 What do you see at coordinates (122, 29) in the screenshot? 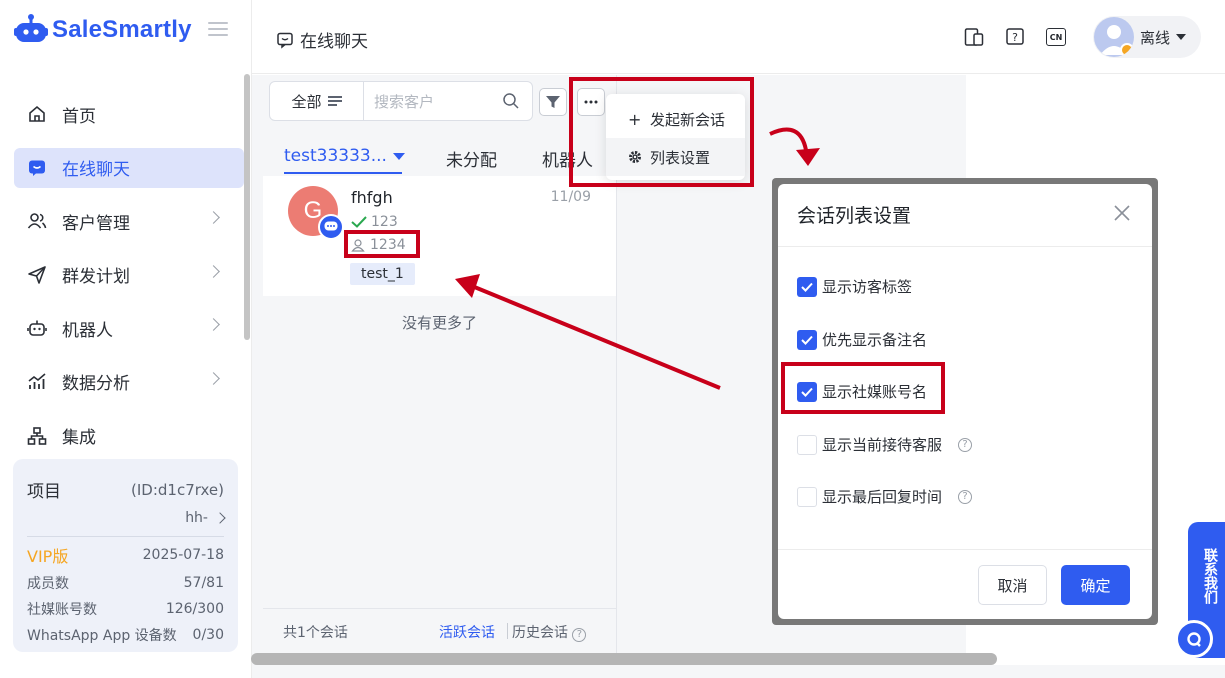
I see `brand-name: SaleSmartly` at bounding box center [122, 29].